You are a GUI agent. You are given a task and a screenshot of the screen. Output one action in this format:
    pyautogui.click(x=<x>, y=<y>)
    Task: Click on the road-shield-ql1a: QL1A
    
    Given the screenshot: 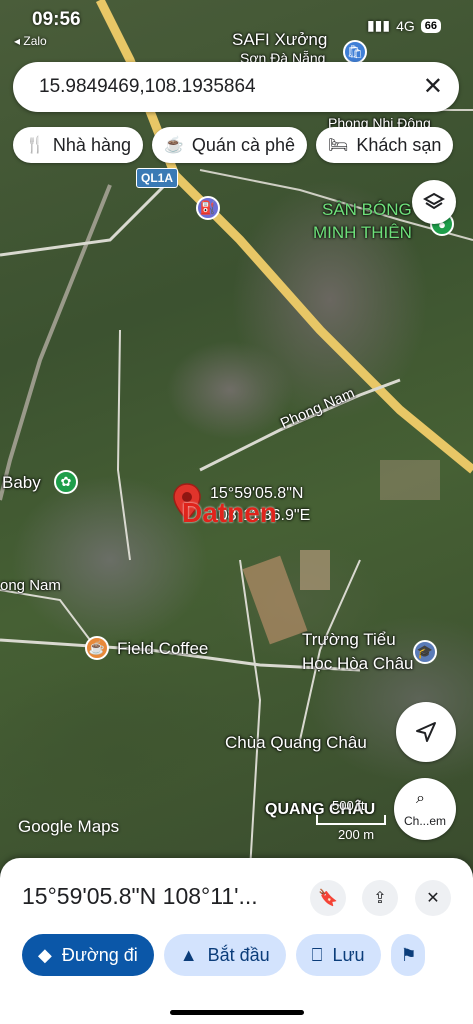 What is the action you would take?
    pyautogui.click(x=157, y=178)
    